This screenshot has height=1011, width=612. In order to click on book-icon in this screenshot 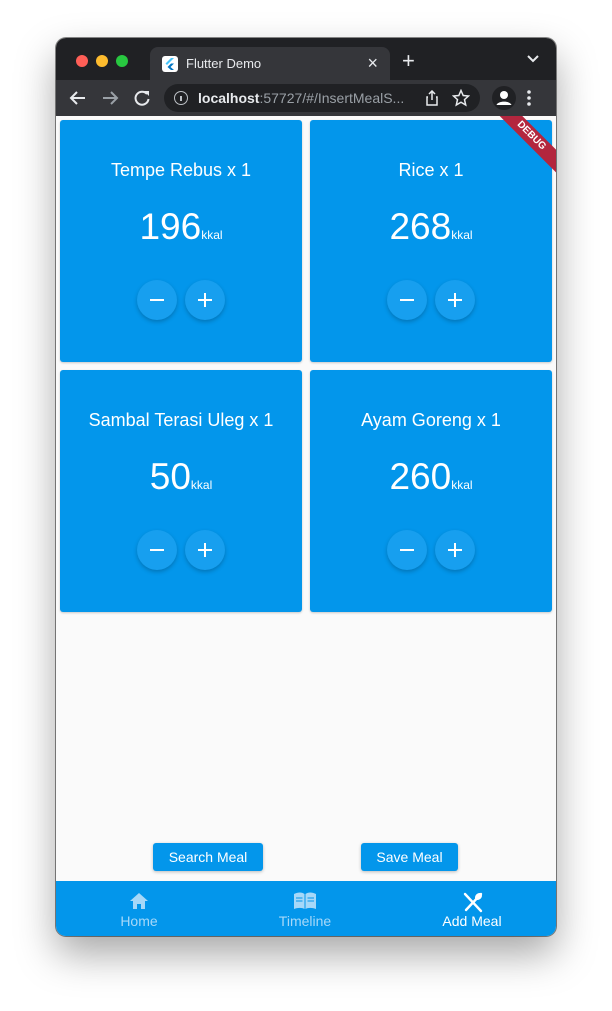, I will do `click(305, 900)`.